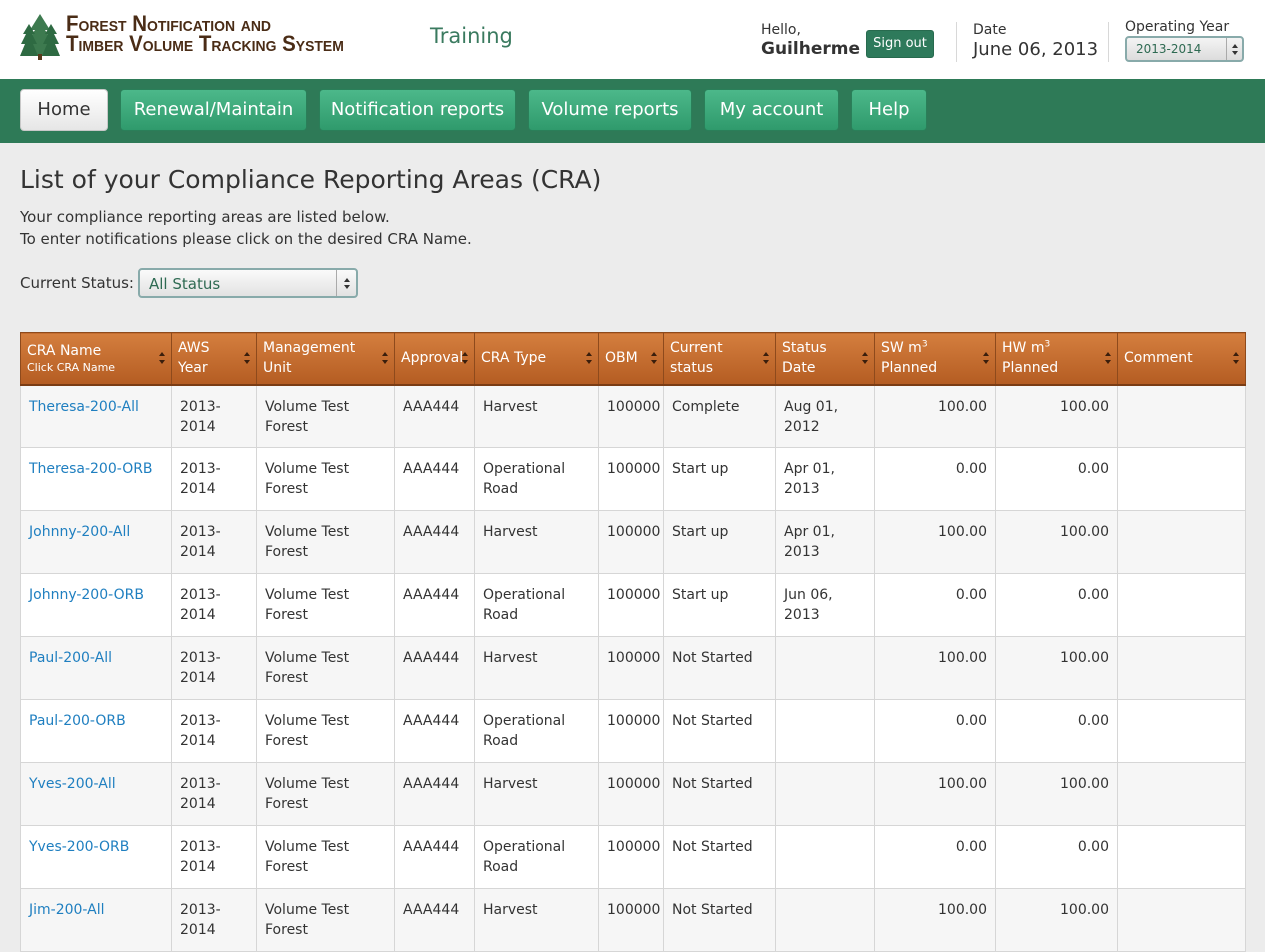  I want to click on cra-name-link: Johnny-200-All, so click(96, 542).